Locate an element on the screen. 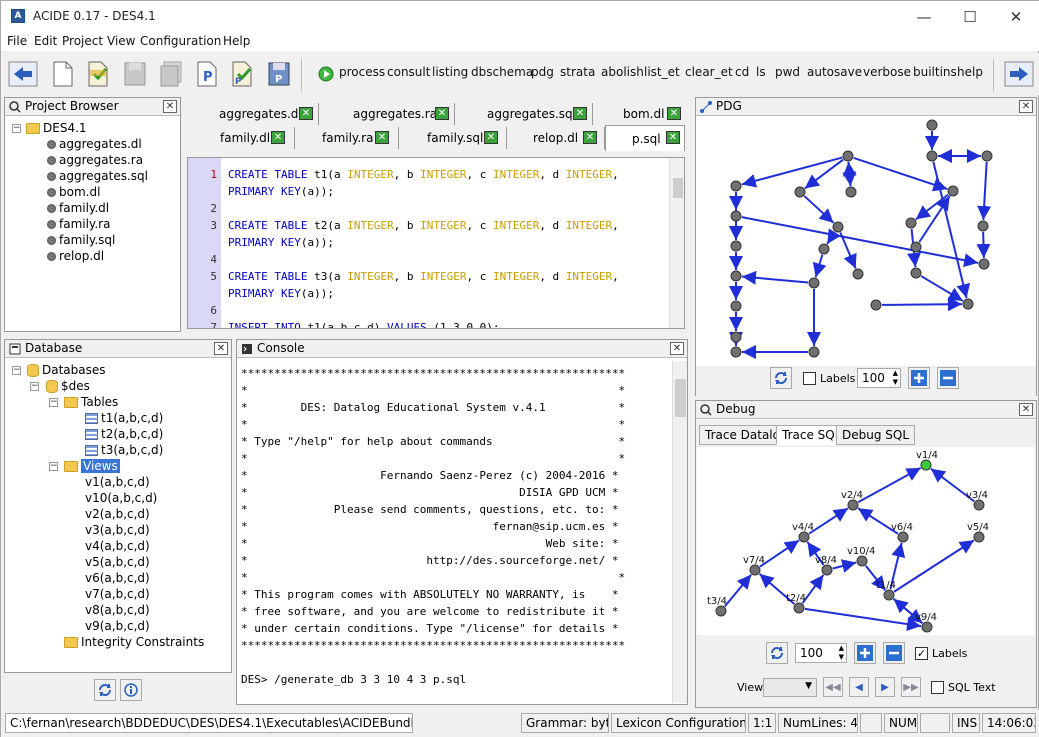 This screenshot has width=1039, height=737. view-item: v4(a,b,c,d) is located at coordinates (117, 546).